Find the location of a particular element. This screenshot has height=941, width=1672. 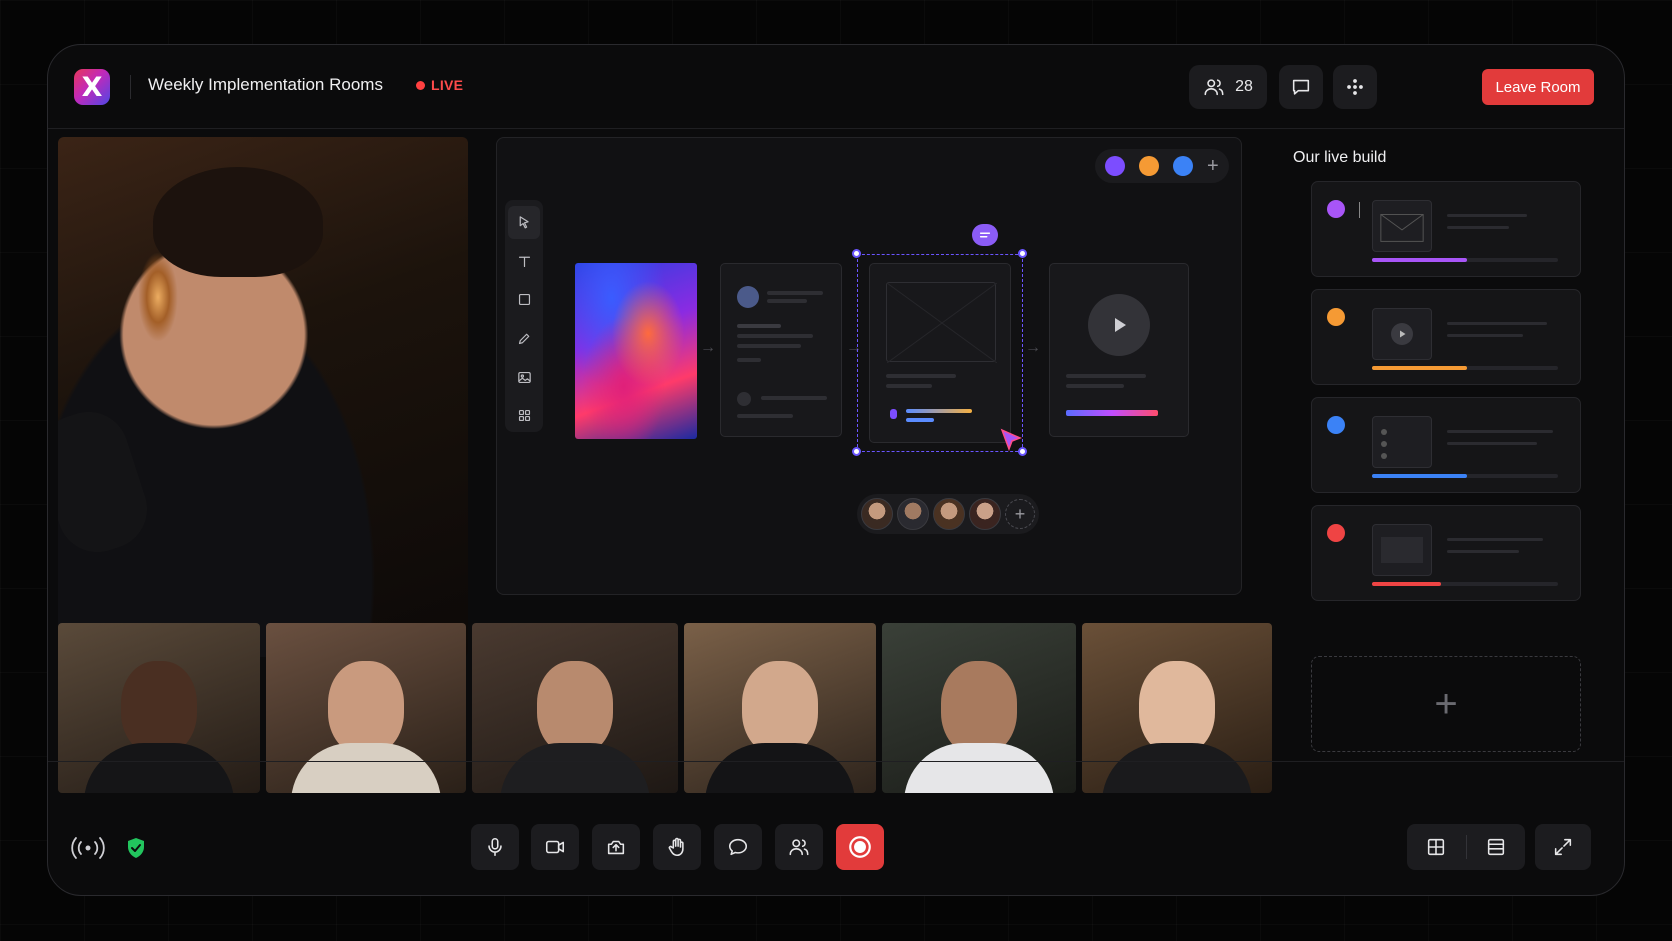

gradient-progress is located at coordinates (1112, 413).